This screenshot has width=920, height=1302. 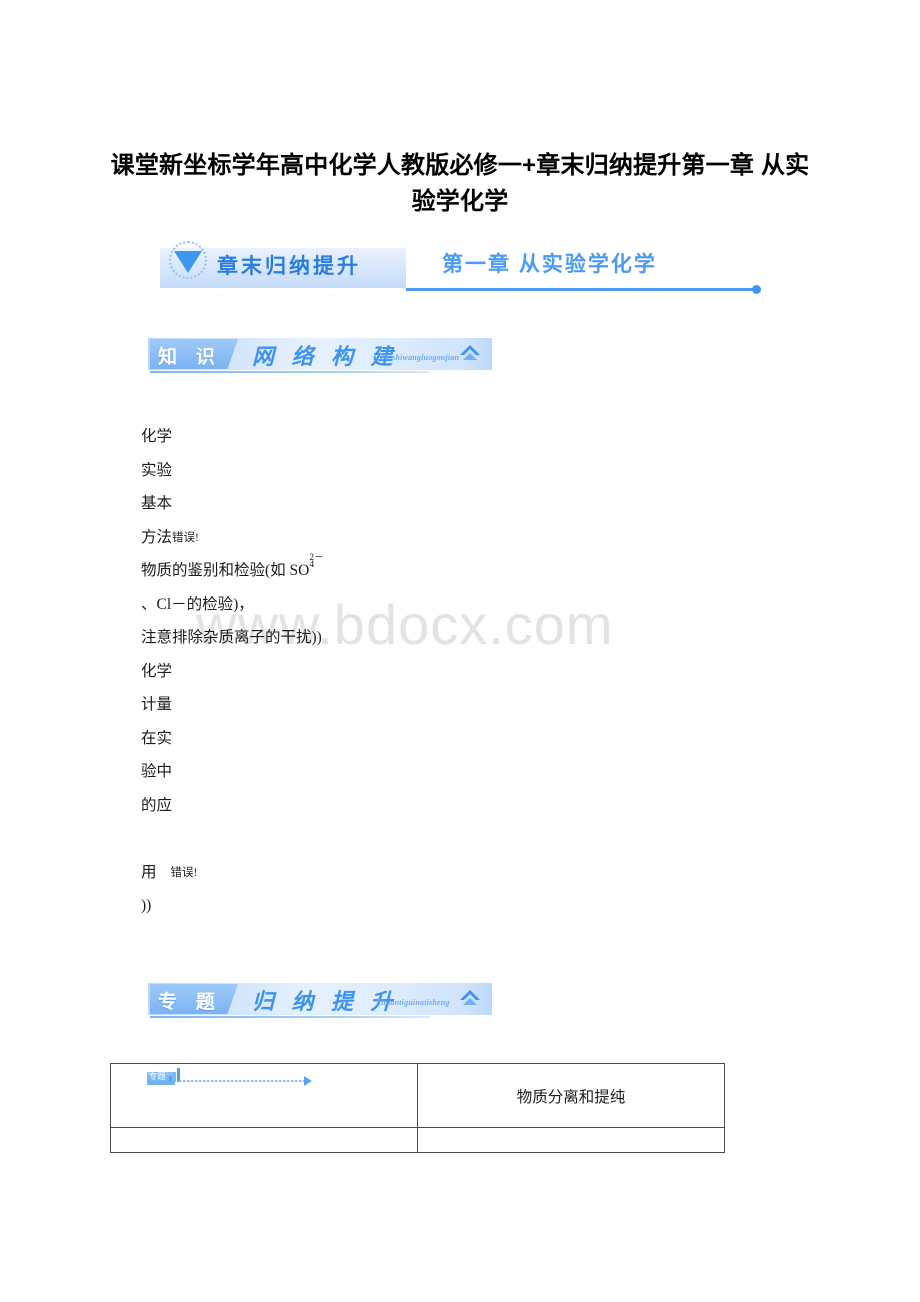 I want to click on triangle-down-icon, so click(x=189, y=261).